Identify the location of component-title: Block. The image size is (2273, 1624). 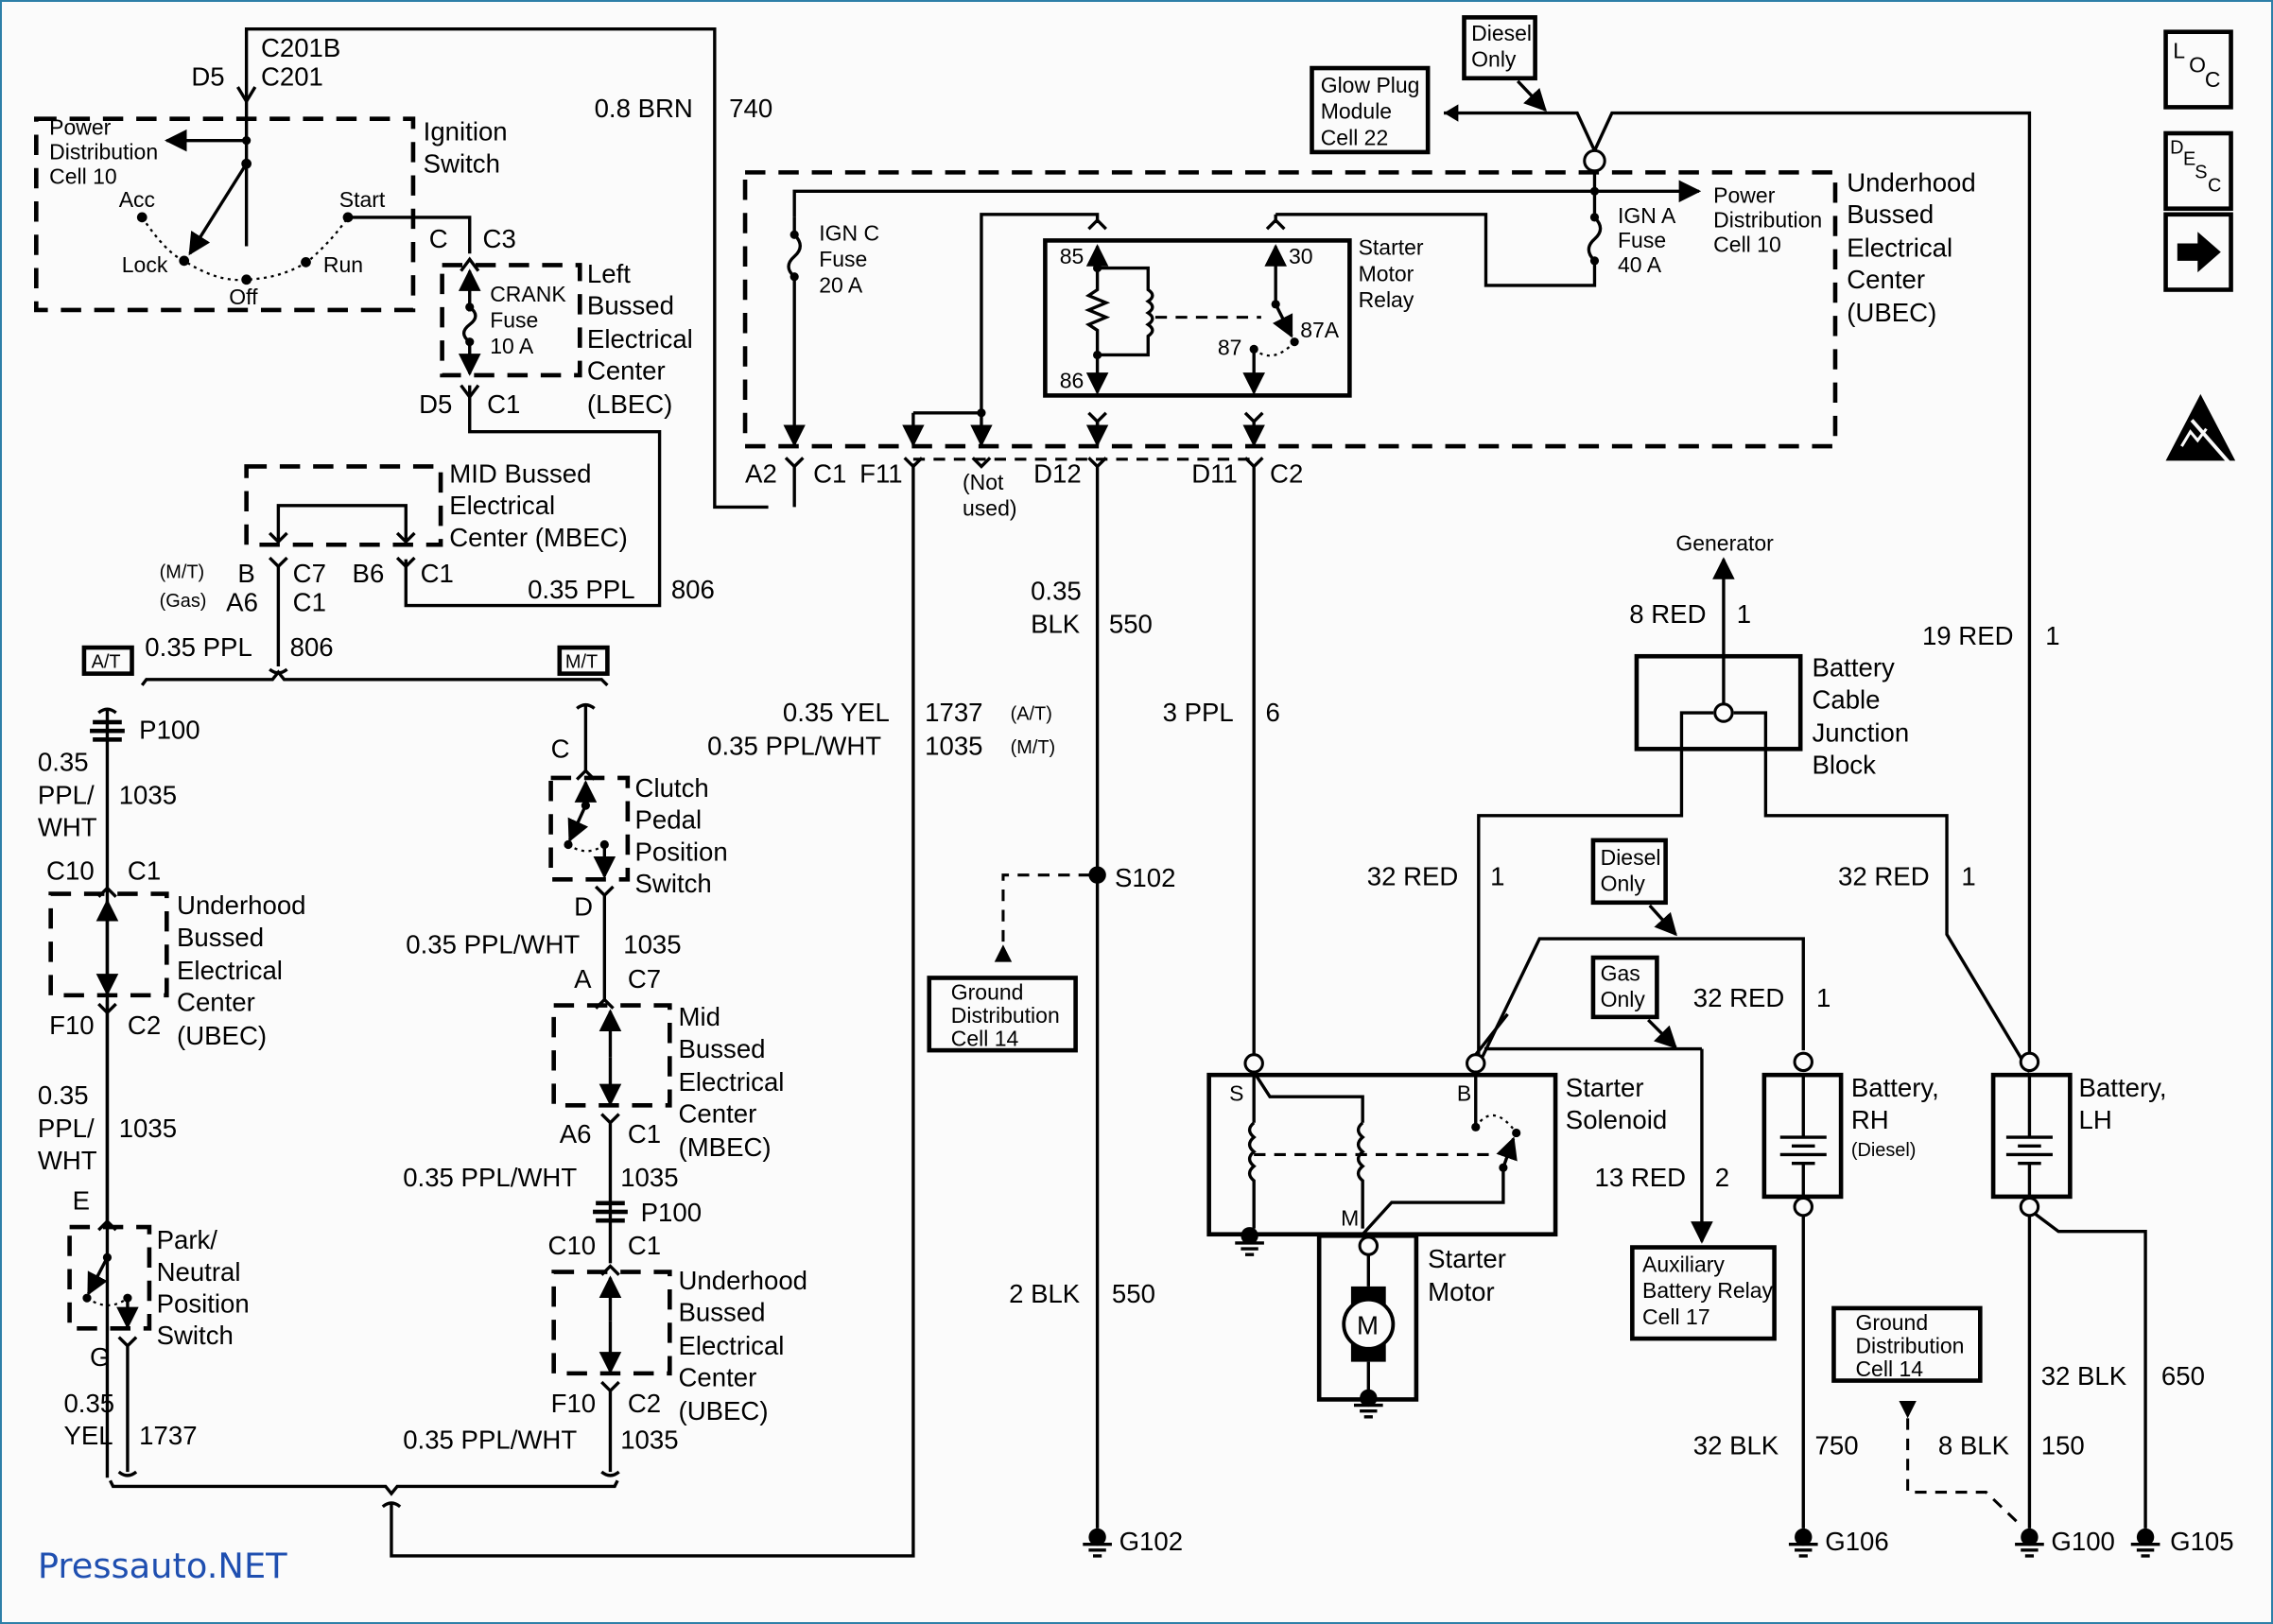
(1844, 764).